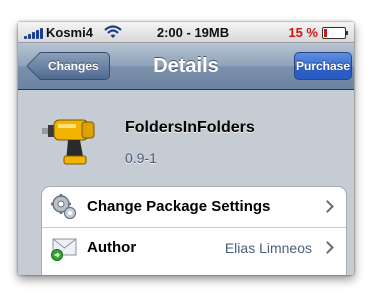 The height and width of the screenshot is (305, 390). I want to click on row-change-package-settings: Change Package Settings, so click(194, 207).